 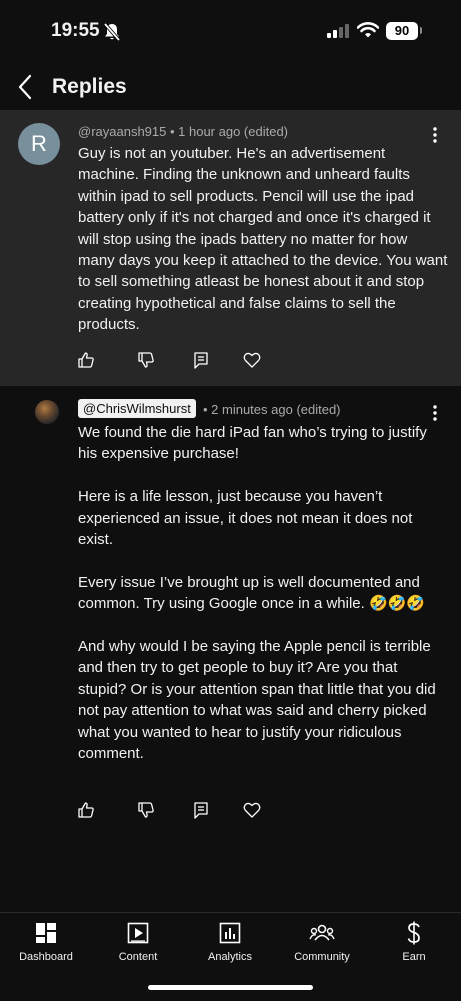 What do you see at coordinates (230, 933) in the screenshot?
I see `analytics-icon` at bounding box center [230, 933].